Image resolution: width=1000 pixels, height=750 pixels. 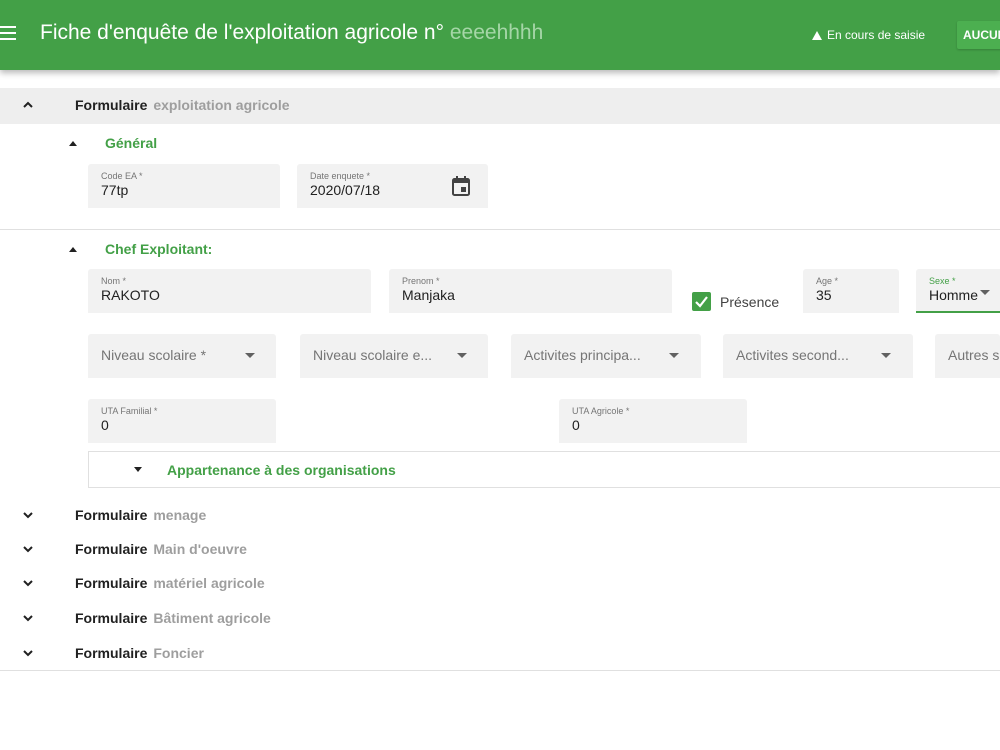 I want to click on uta-familial-field: UTA Familial * 0, so click(x=182, y=421).